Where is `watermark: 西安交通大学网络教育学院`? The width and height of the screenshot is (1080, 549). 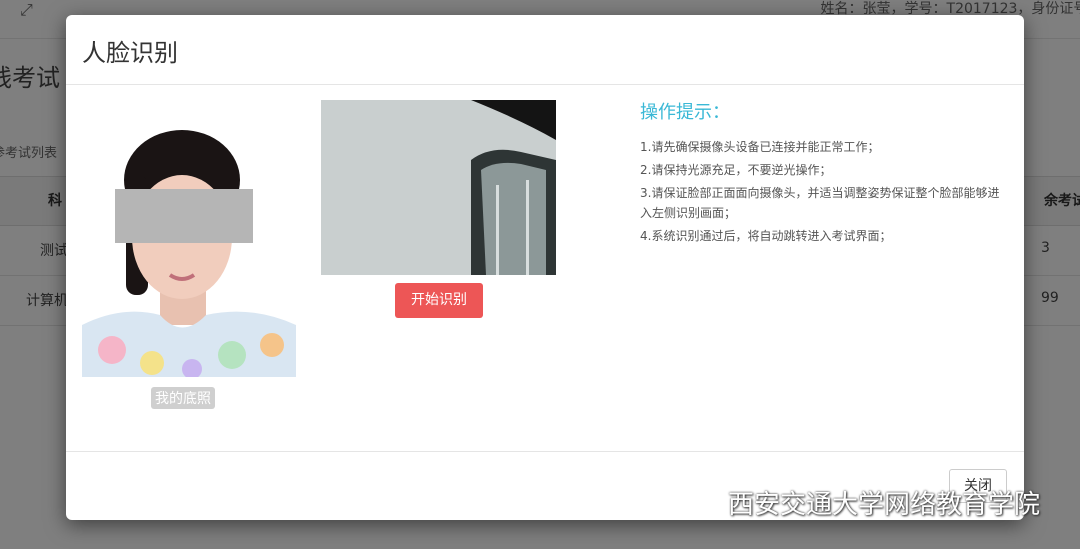
watermark: 西安交通大学网络教育学院 is located at coordinates (860, 502).